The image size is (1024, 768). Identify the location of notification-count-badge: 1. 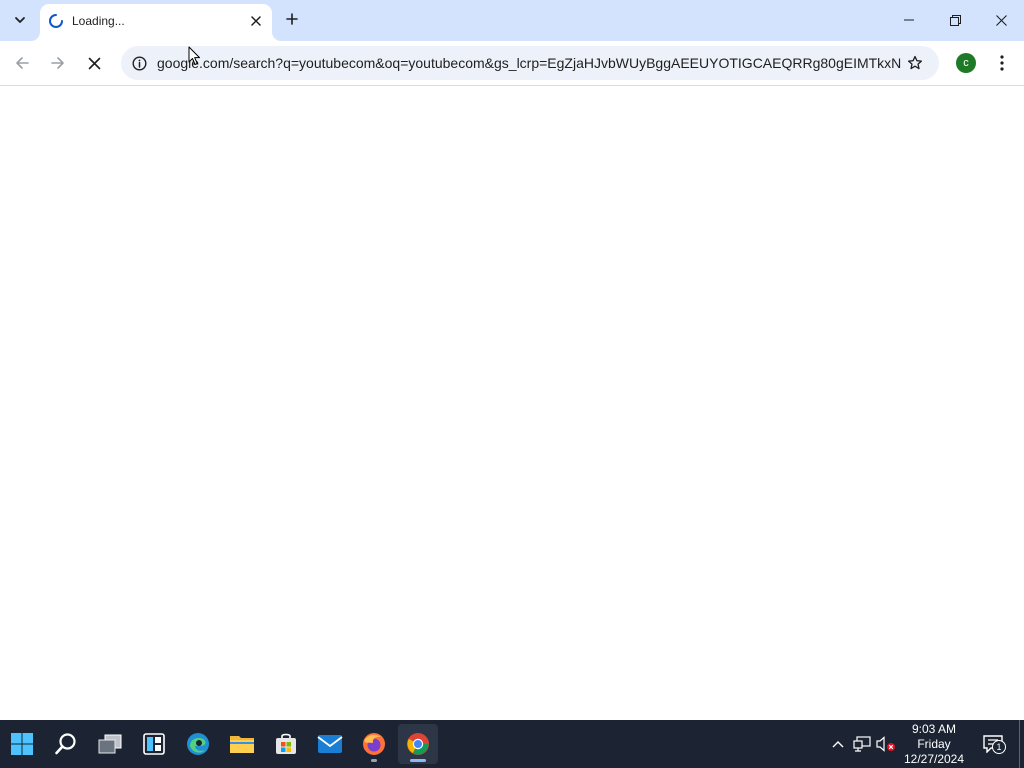
(999, 747).